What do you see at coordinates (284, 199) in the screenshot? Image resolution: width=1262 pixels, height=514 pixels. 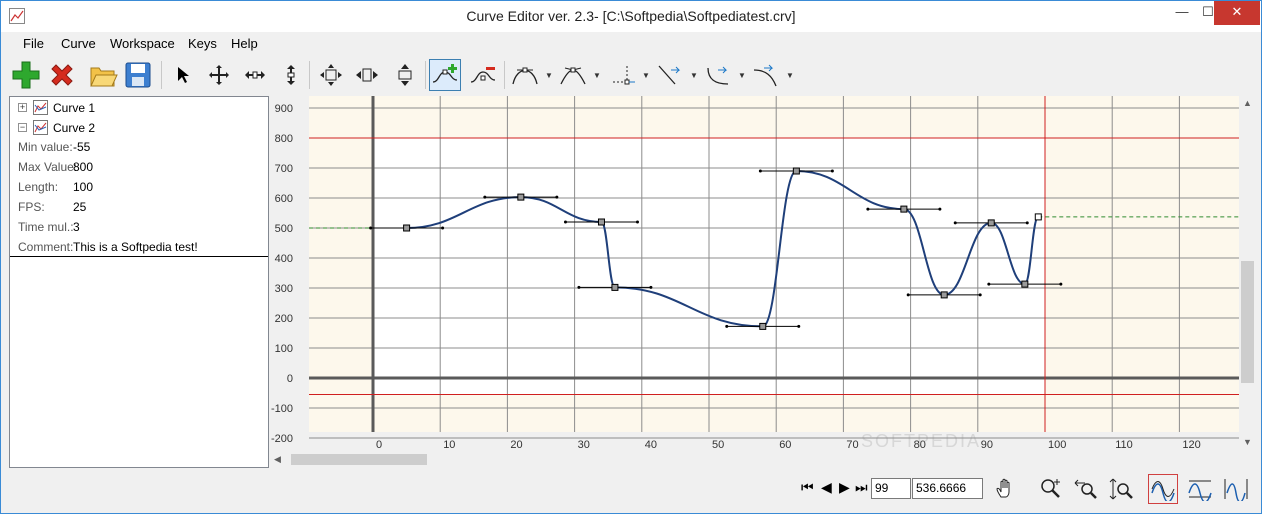 I see `y-tick-label: 600` at bounding box center [284, 199].